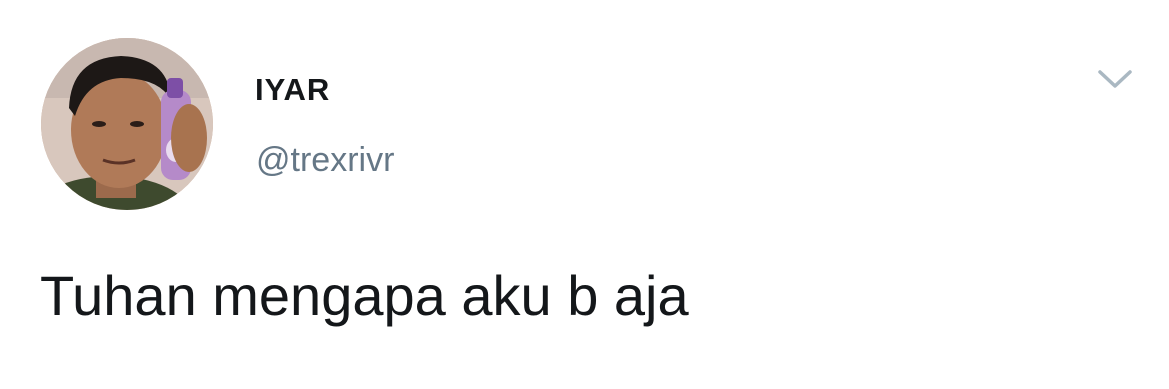 The image size is (1169, 389). Describe the element at coordinates (364, 295) in the screenshot. I see `tweet-text: Tuhan mengapa aku b aja` at that location.